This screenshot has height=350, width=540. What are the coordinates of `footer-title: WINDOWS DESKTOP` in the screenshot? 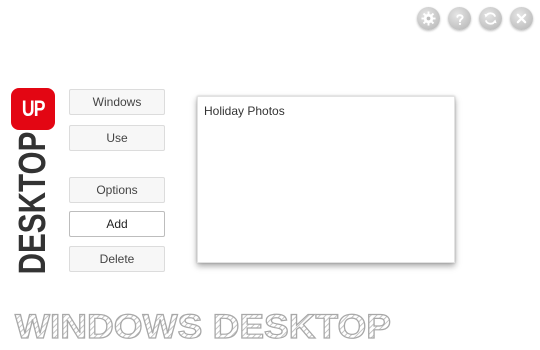 It's located at (208, 325).